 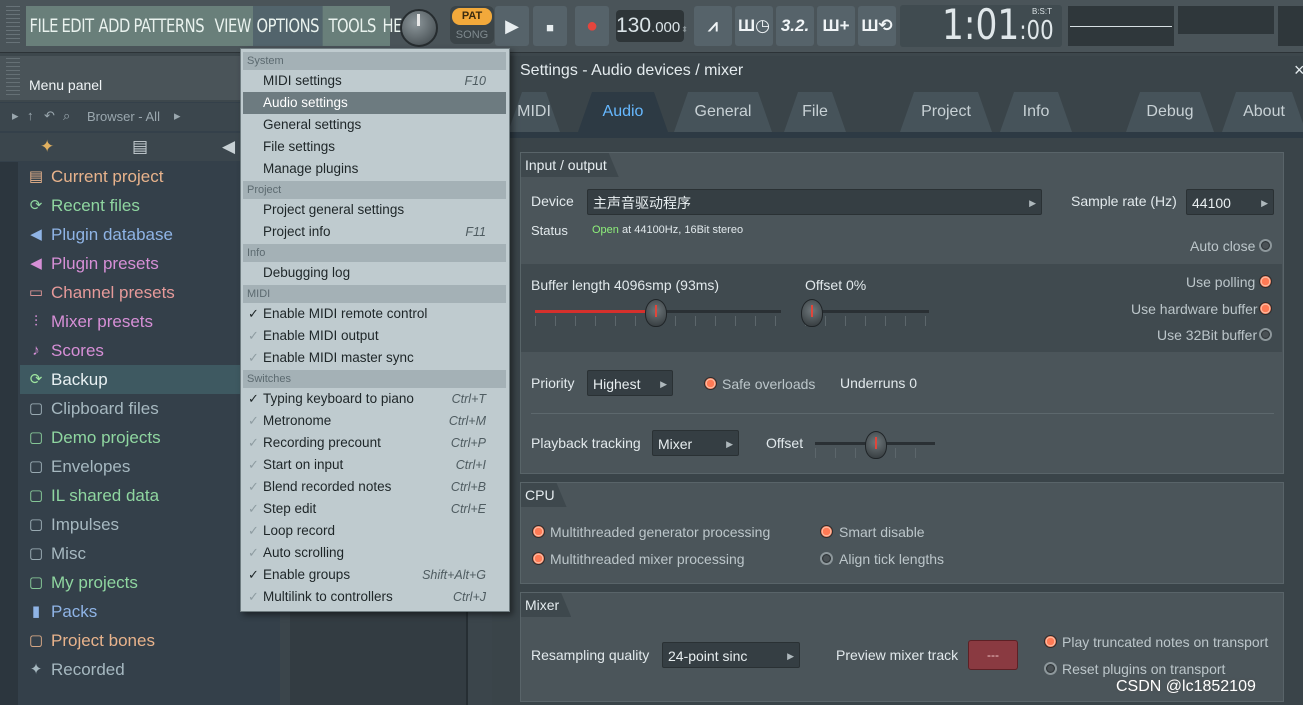 What do you see at coordinates (731, 655) in the screenshot?
I see `resampling-select: 24-point sinc ▶` at bounding box center [731, 655].